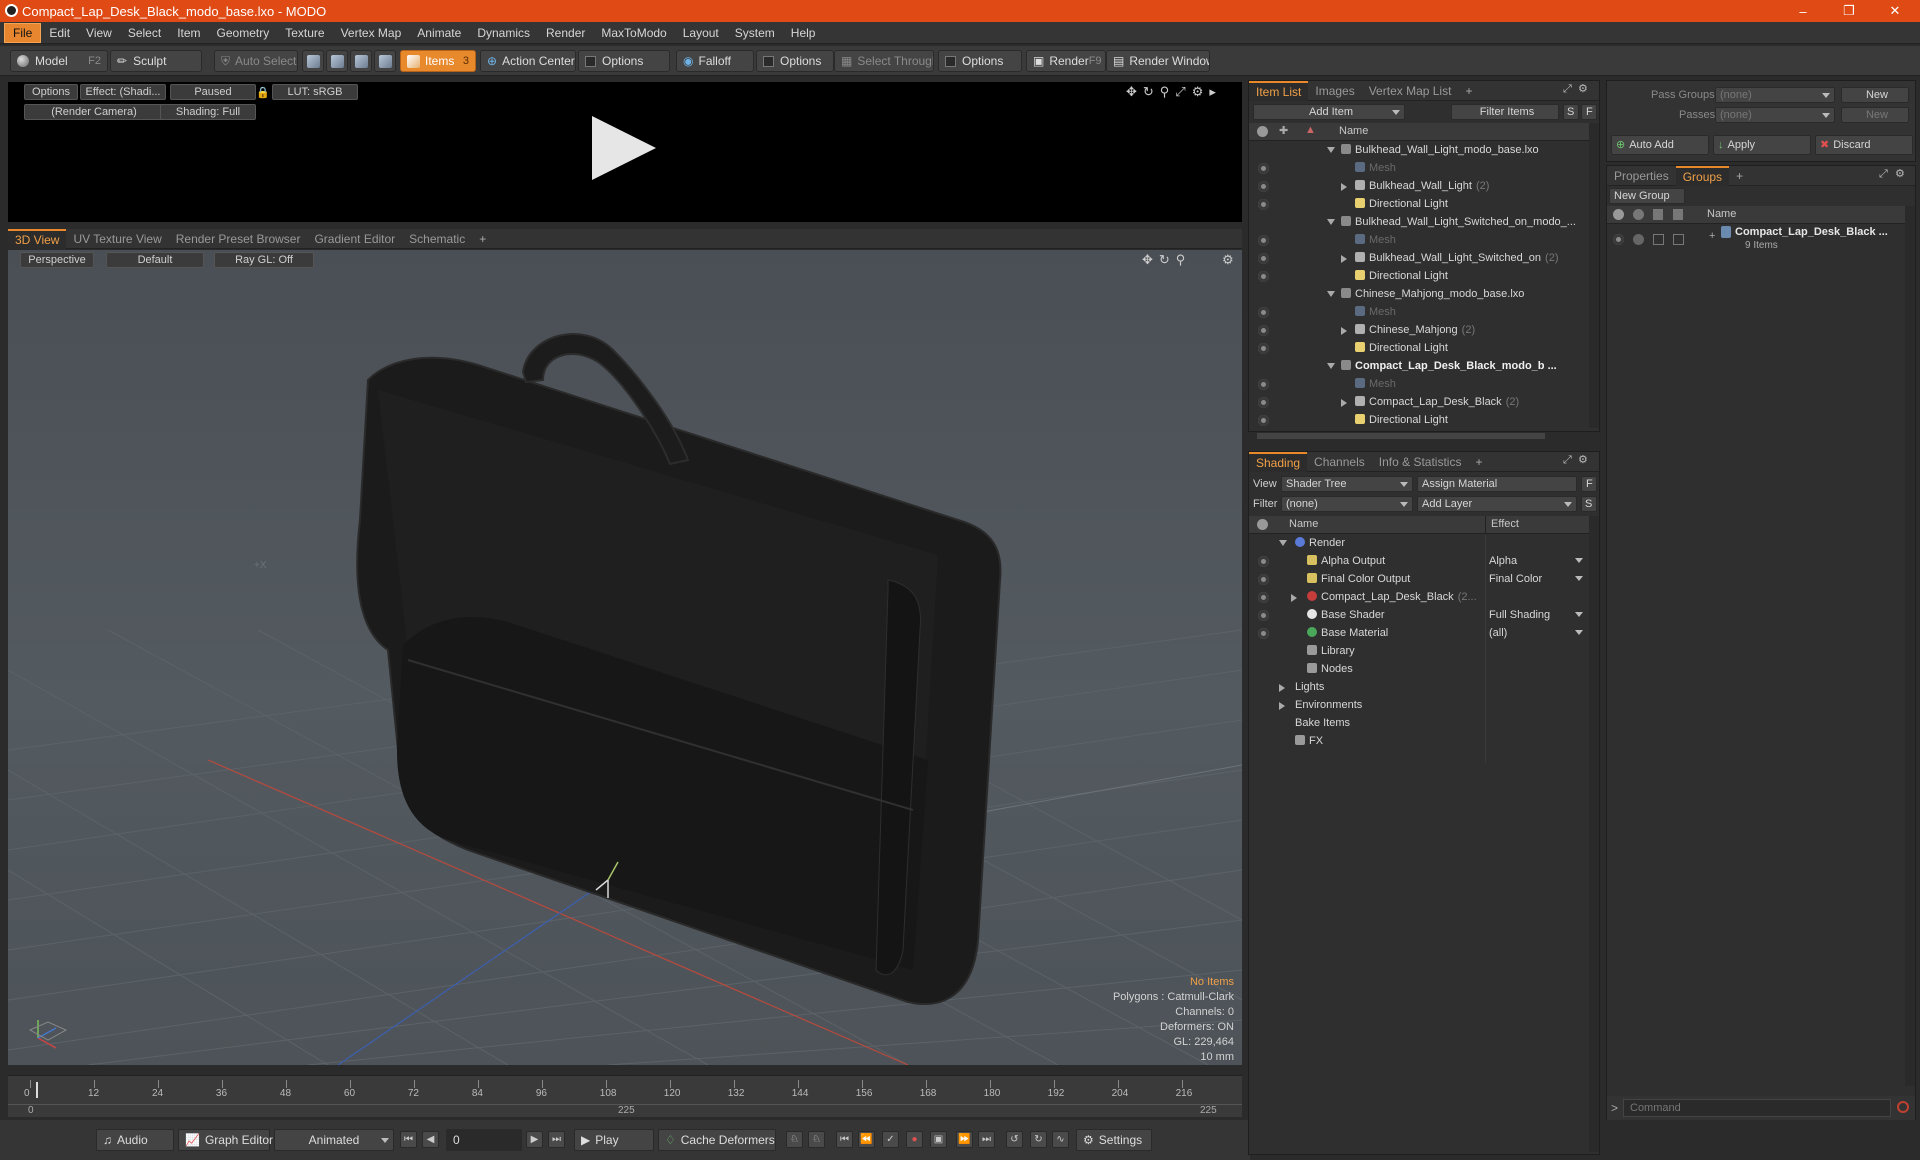 This screenshot has height=1160, width=1920. What do you see at coordinates (1594, 275) in the screenshot?
I see `item-list-scrollbar` at bounding box center [1594, 275].